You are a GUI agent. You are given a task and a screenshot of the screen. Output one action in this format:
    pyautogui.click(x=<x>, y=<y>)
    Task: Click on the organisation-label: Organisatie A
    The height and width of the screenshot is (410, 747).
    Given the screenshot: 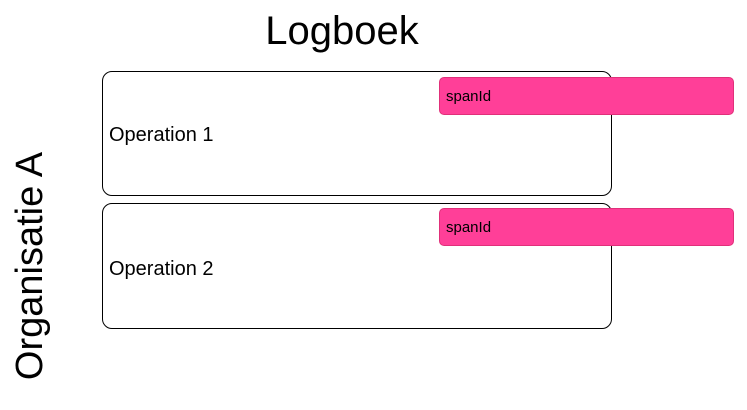 What is the action you would take?
    pyautogui.click(x=30, y=266)
    